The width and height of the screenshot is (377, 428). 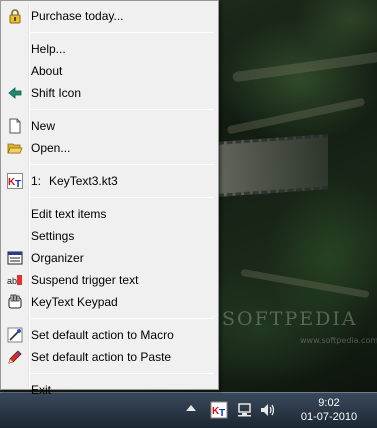 I want to click on recent-file-name: KeyText3.kt3, so click(x=83, y=181).